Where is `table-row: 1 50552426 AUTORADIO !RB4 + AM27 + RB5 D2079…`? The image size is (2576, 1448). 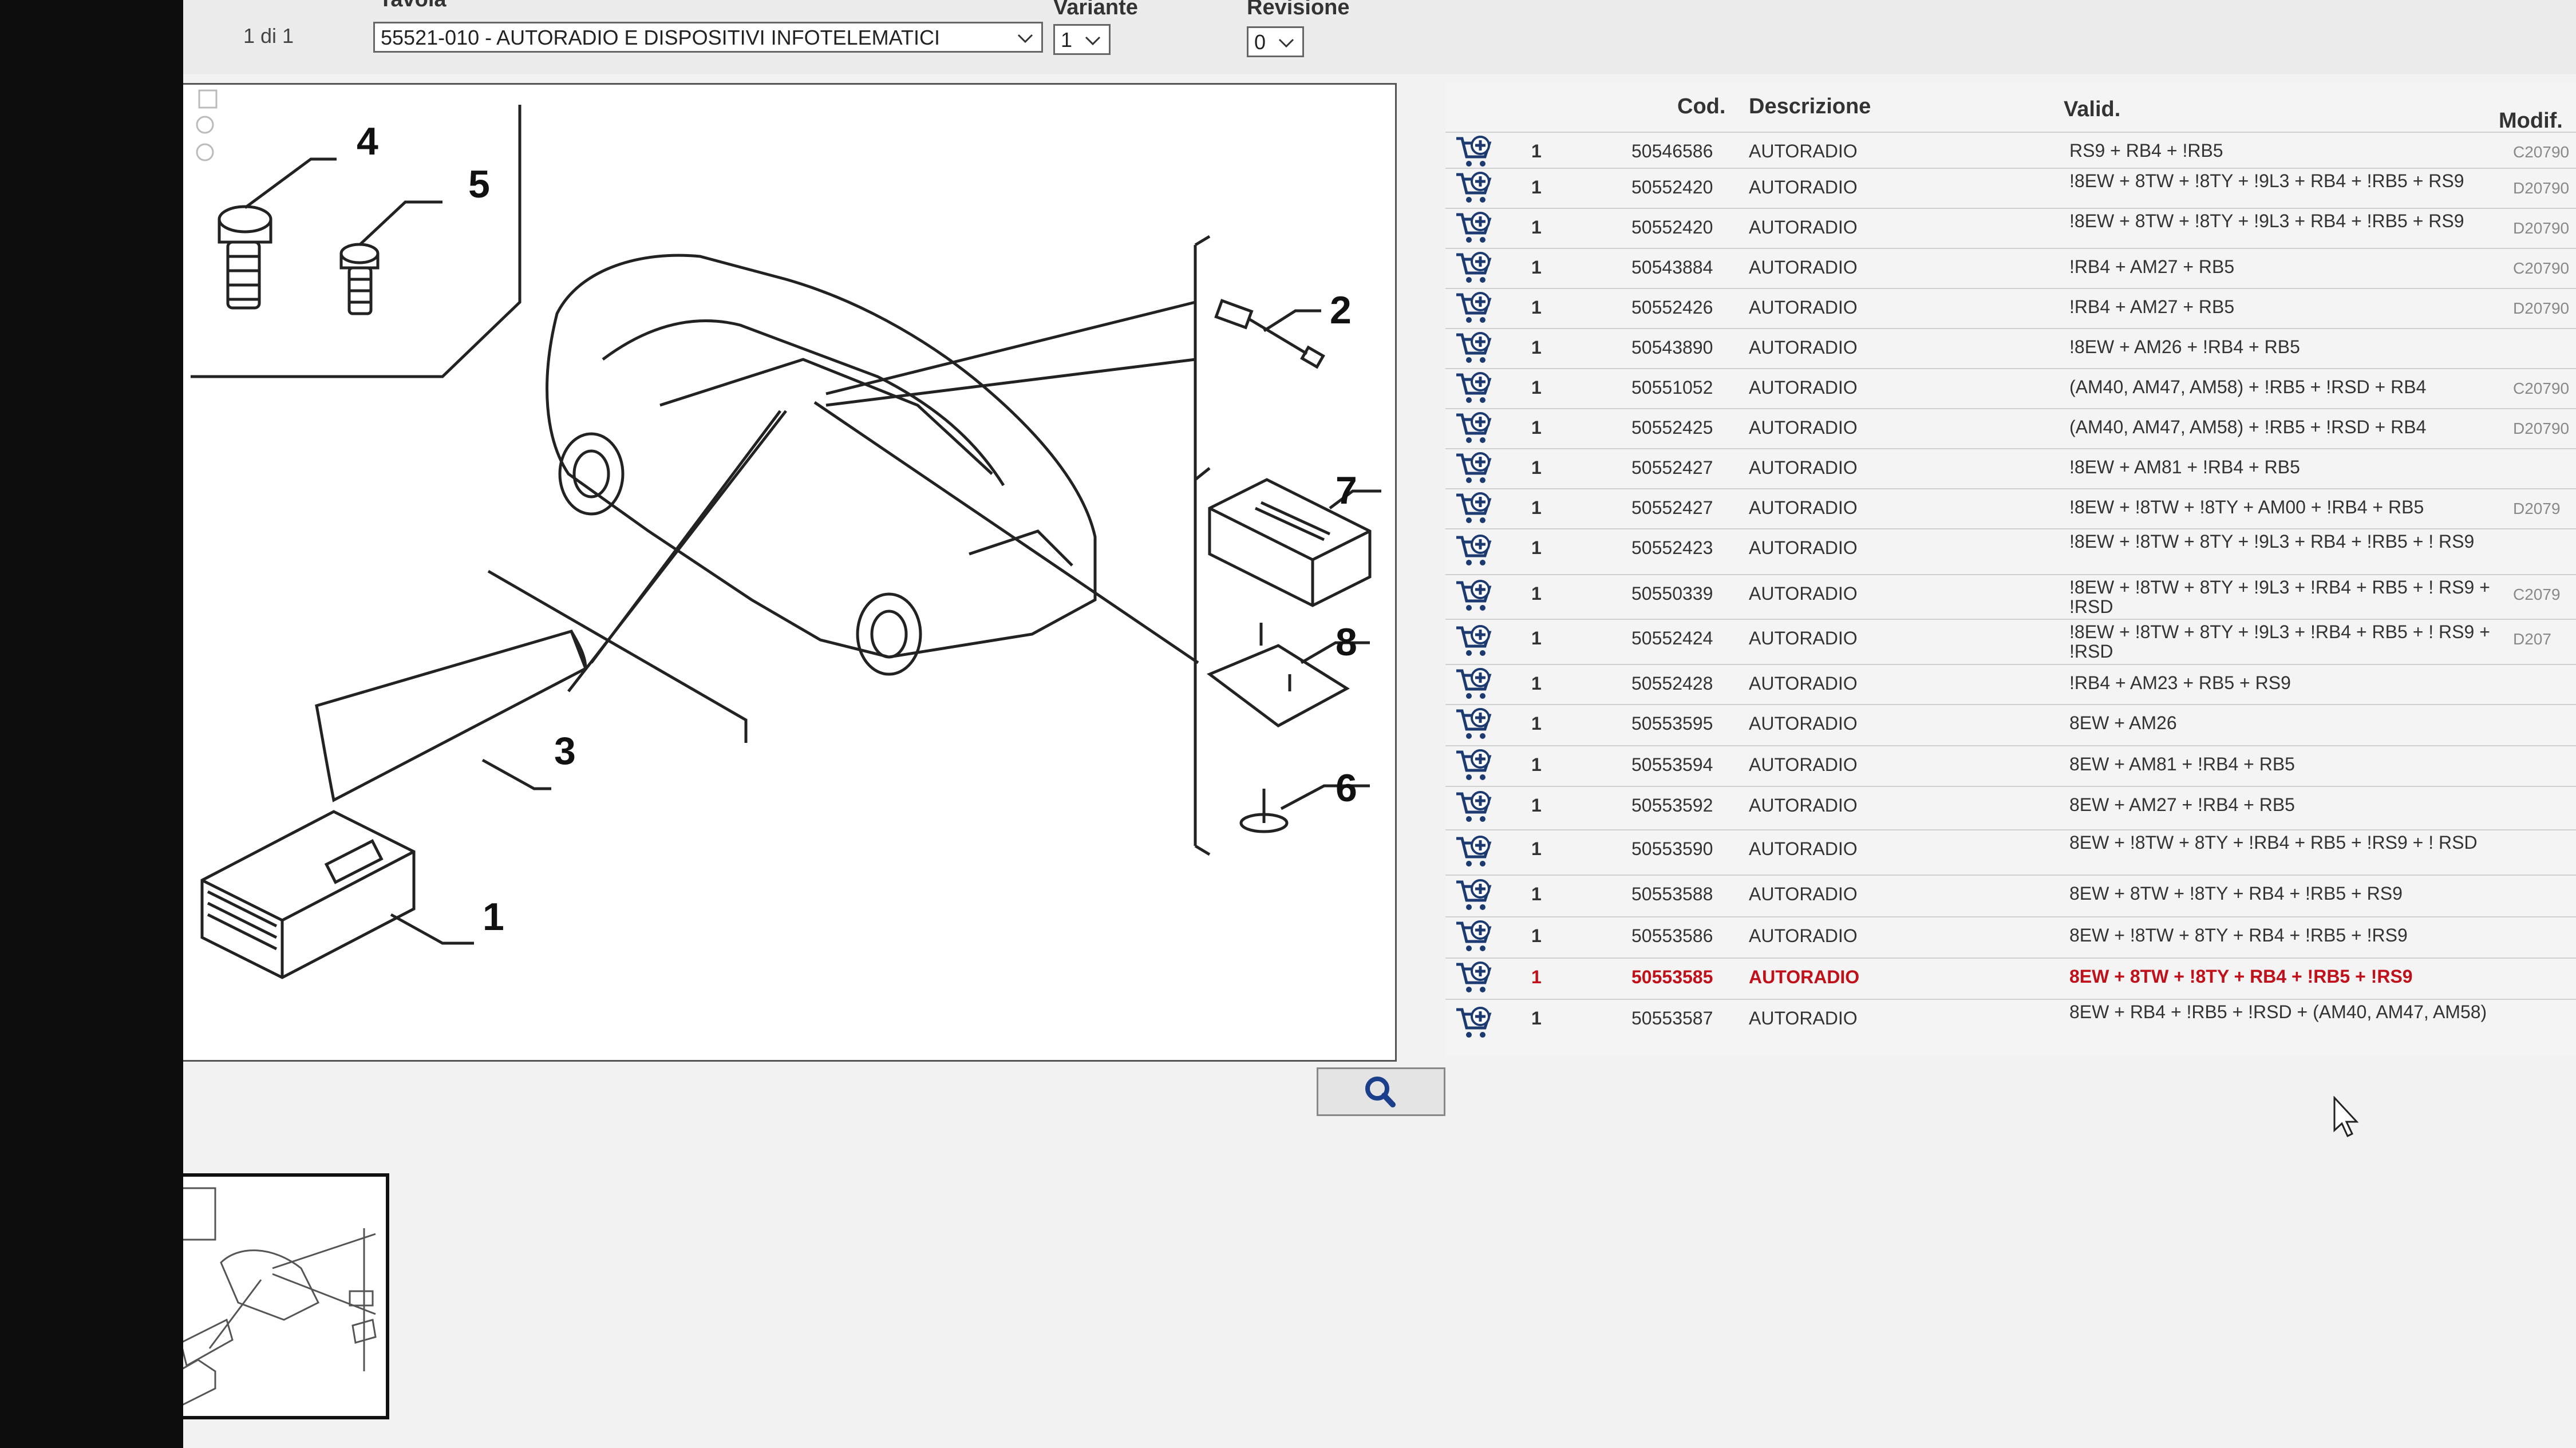
table-row: 1 50552426 AUTORADIO !RB4 + AM27 + RB5 D2079… is located at coordinates (2010, 308).